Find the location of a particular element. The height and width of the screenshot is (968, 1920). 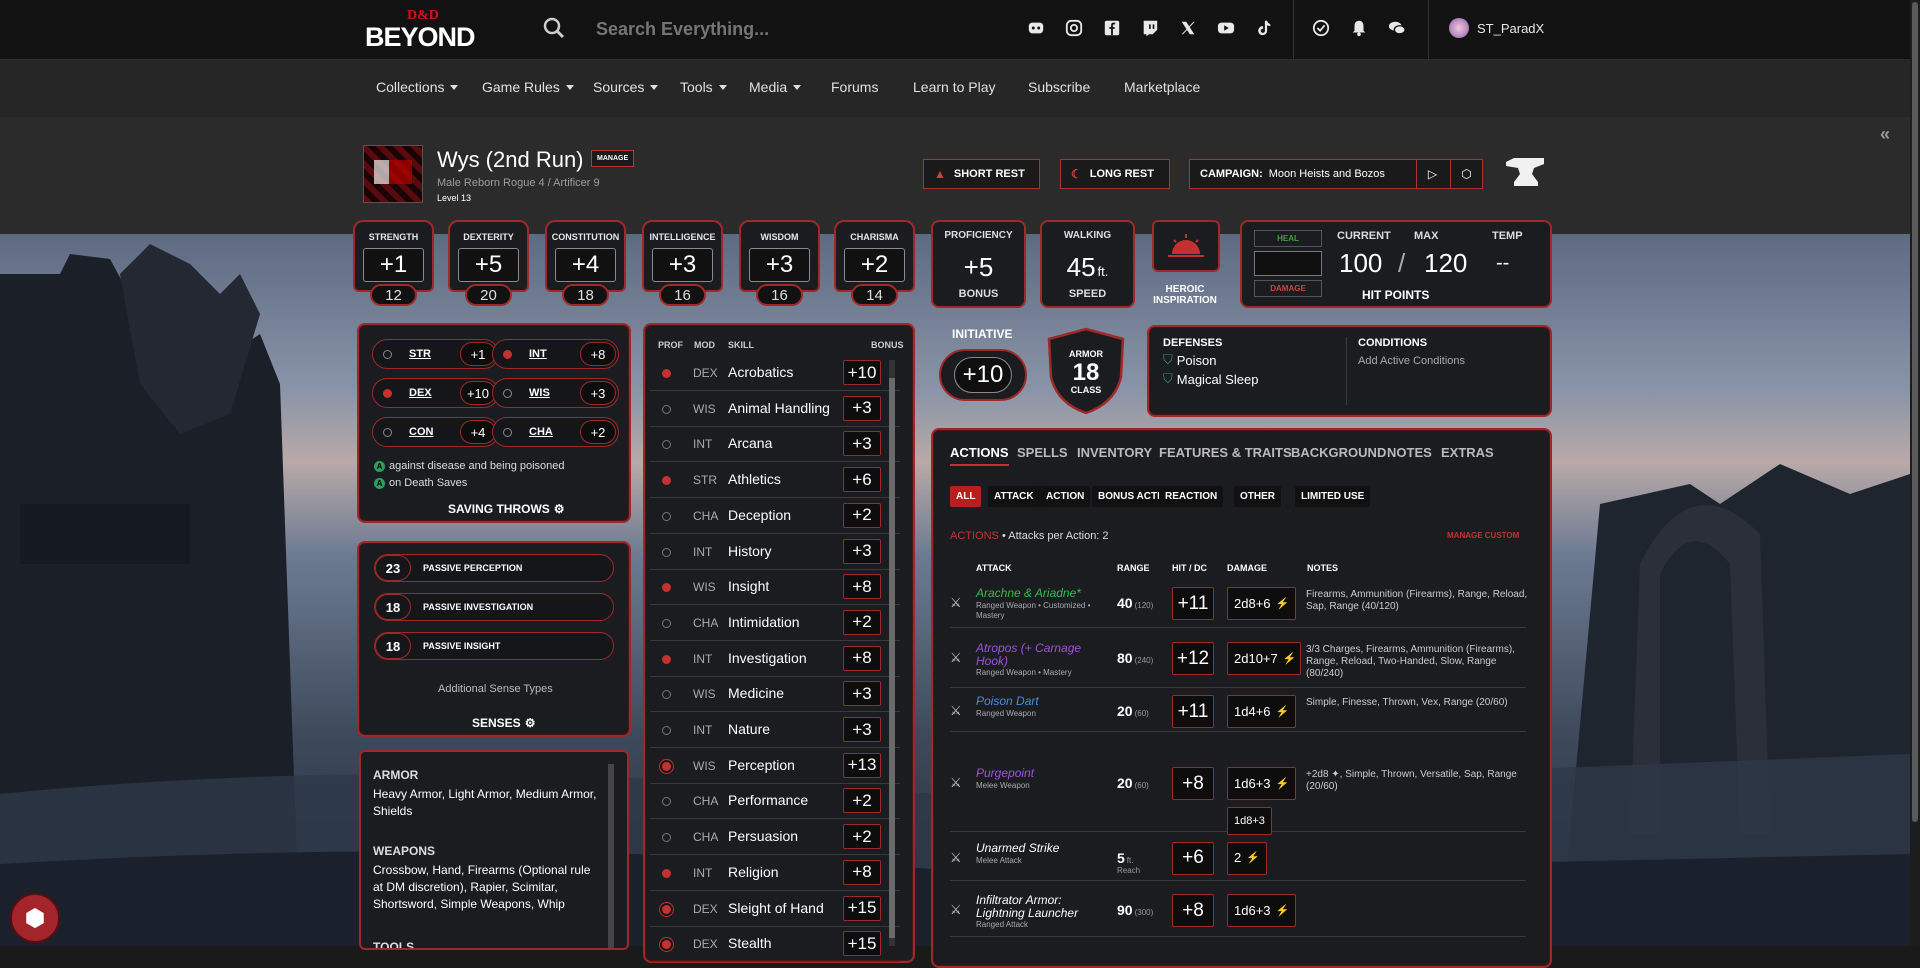

ability-constitution: CONSTITUTION +4 18 is located at coordinates (585, 264).